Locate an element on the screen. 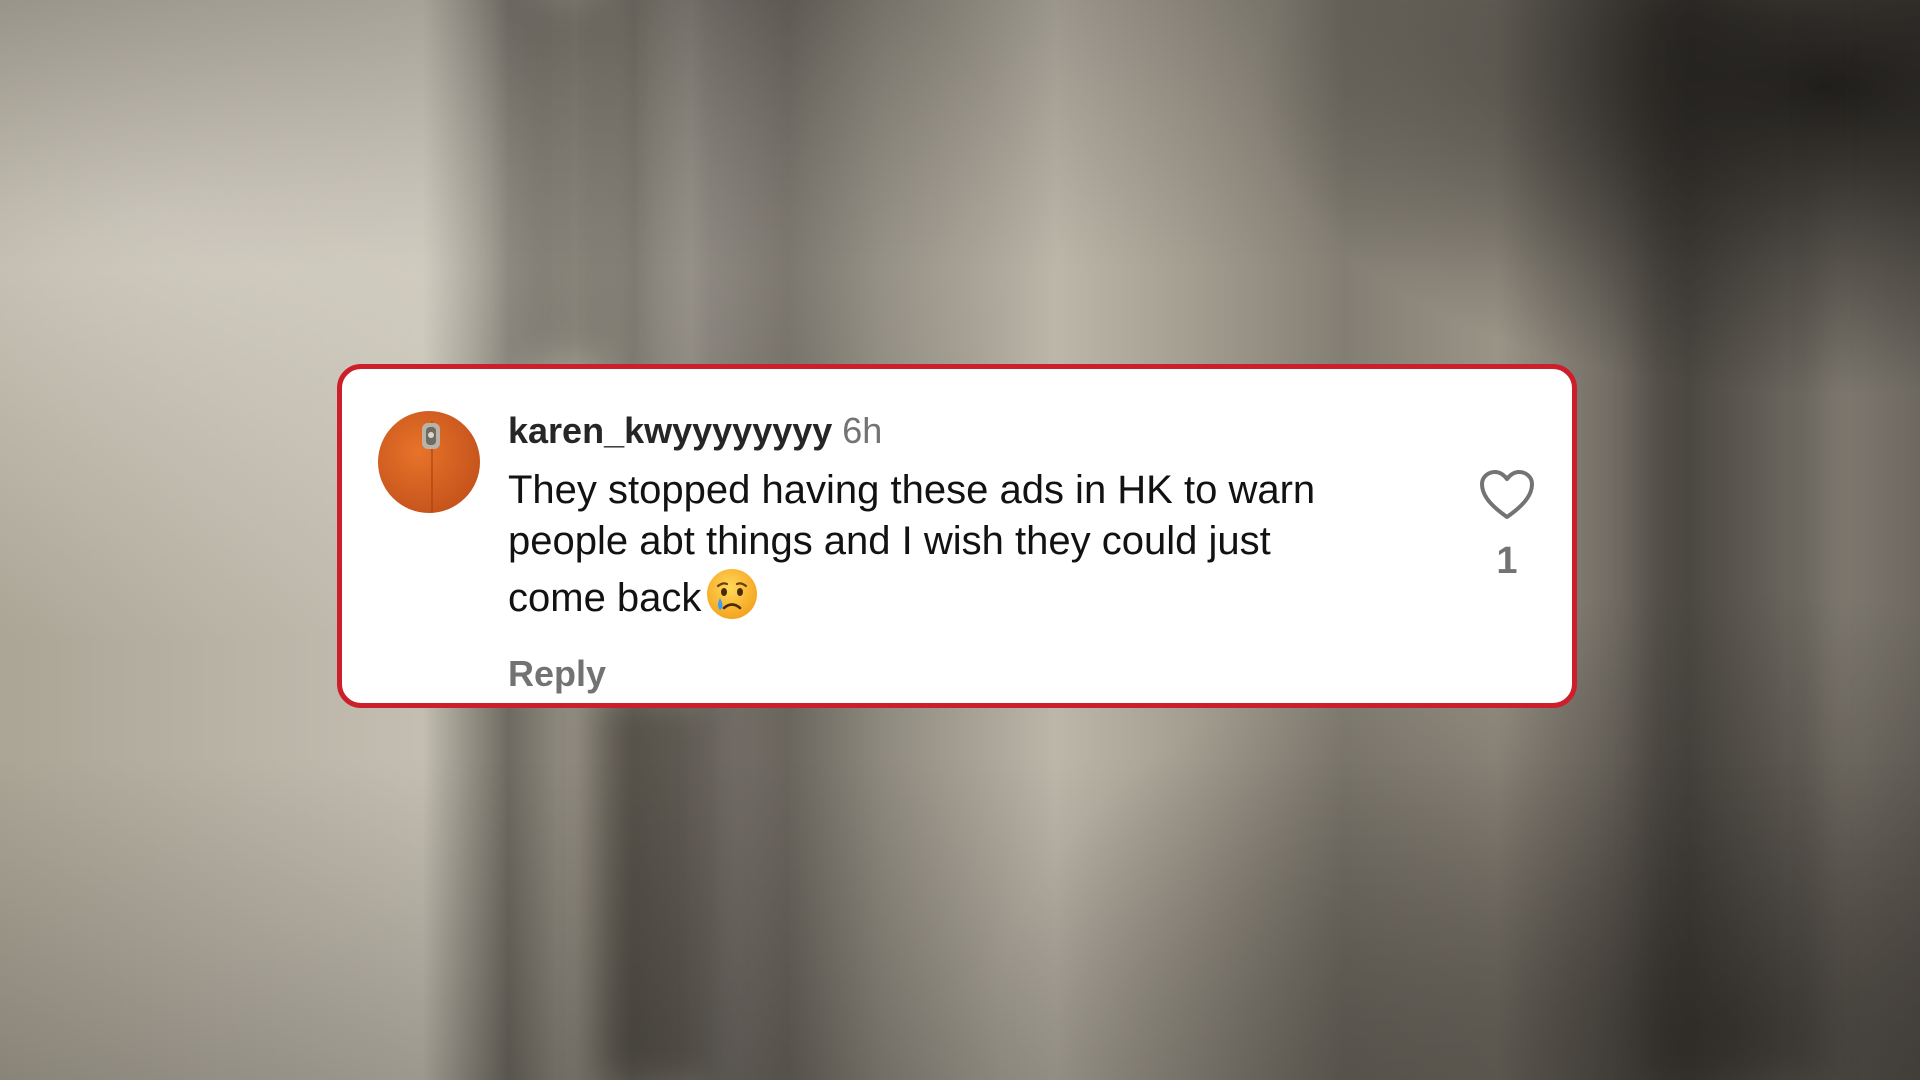 The image size is (1920, 1080). avatar is located at coordinates (429, 462).